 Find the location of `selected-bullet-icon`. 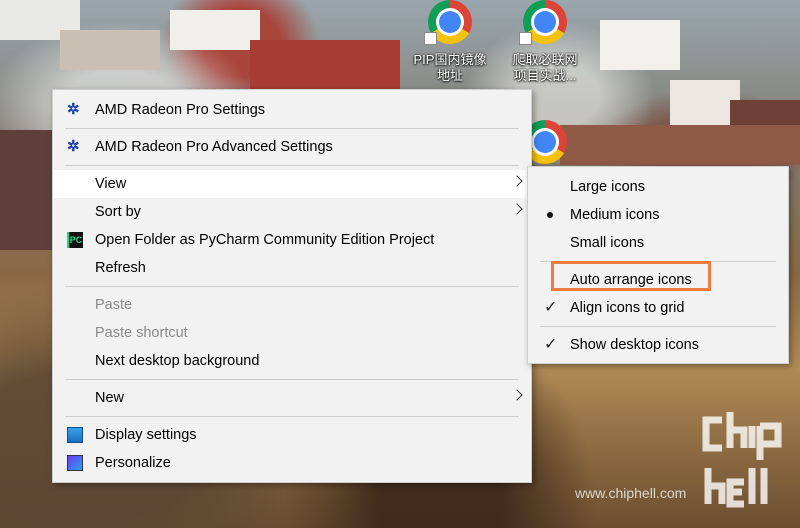

selected-bullet-icon is located at coordinates (550, 215).